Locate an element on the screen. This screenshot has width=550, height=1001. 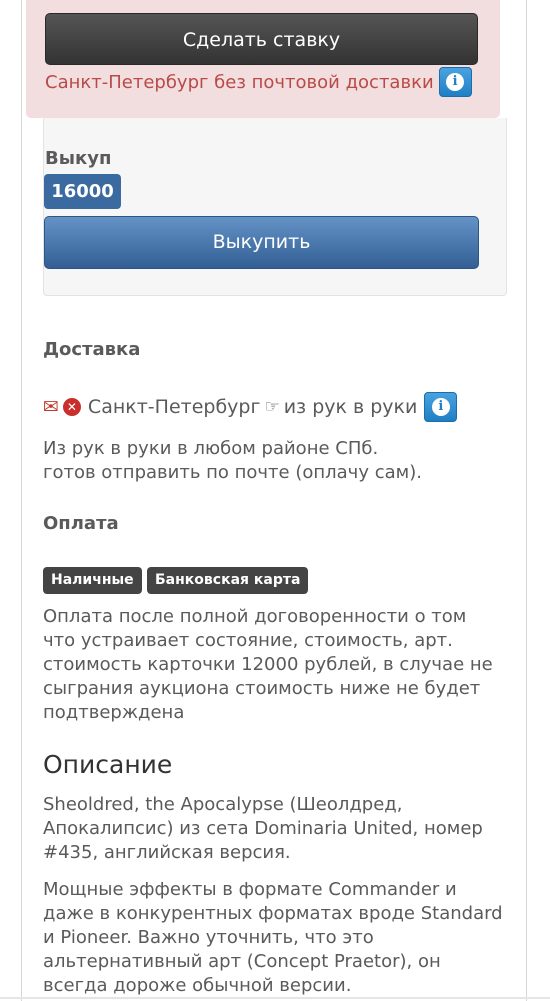
delivery-row: ✉ ✕ Санкт-Петербург ☞ из рук в руки i is located at coordinates (250, 407).